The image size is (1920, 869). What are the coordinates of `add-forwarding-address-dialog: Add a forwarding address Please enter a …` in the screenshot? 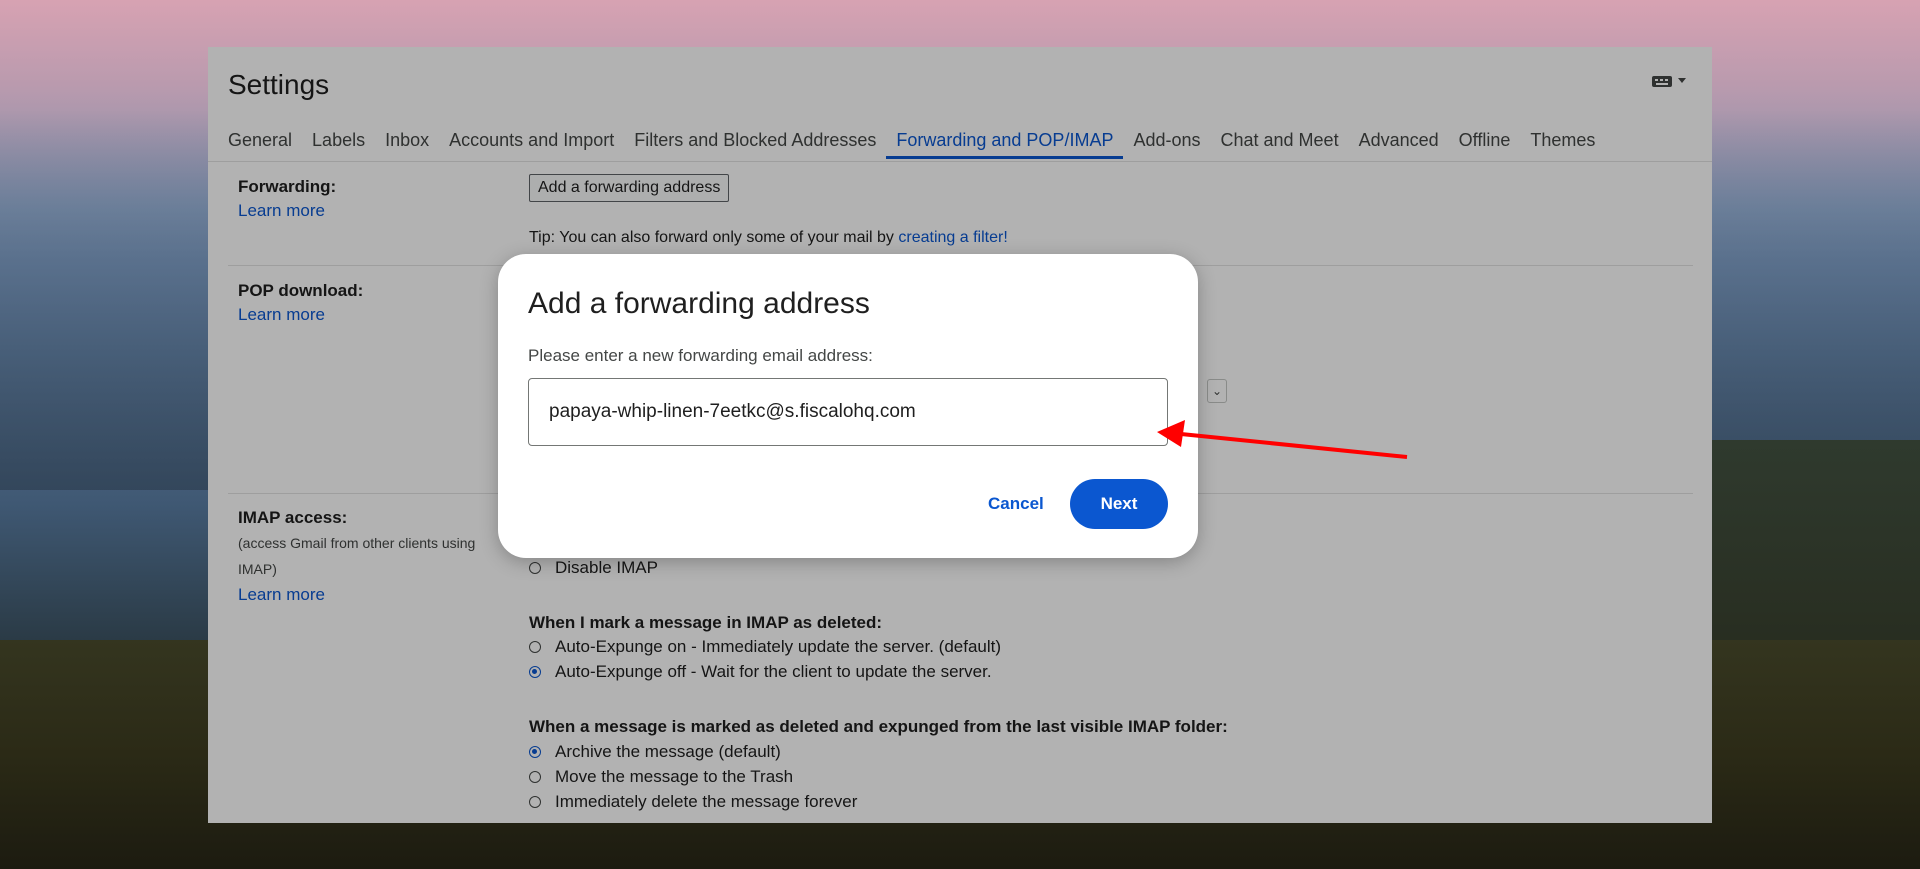 It's located at (848, 406).